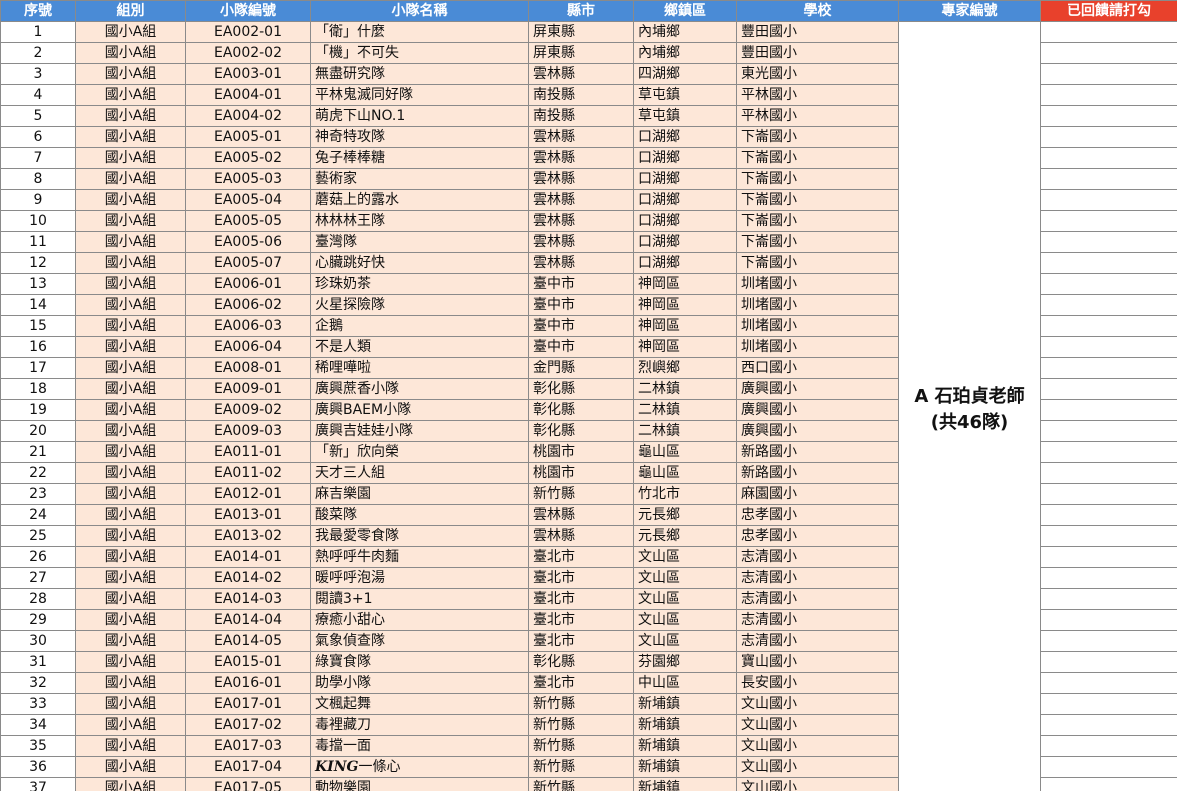  Describe the element at coordinates (38, 389) in the screenshot. I see `cell-index: 18` at that location.